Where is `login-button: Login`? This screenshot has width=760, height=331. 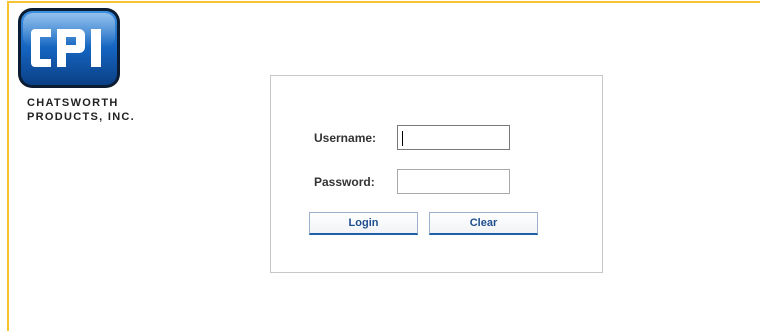
login-button: Login is located at coordinates (363, 223).